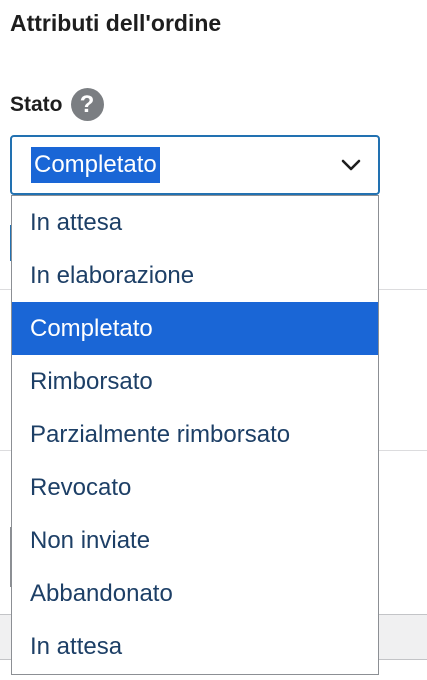 The image size is (427, 680). I want to click on status-select: Completato, so click(195, 165).